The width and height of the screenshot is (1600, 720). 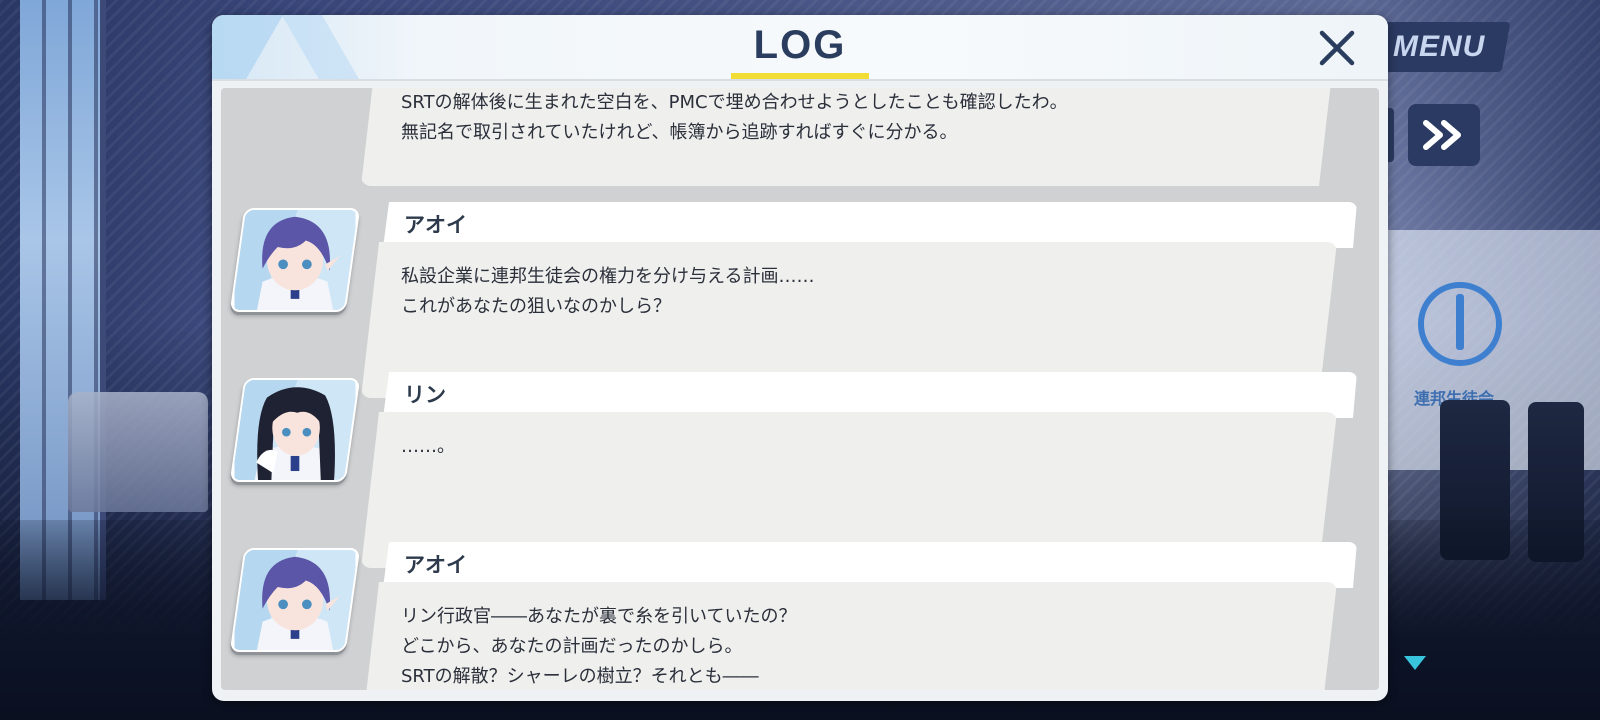 What do you see at coordinates (428, 446) in the screenshot?
I see `message-line: ……。` at bounding box center [428, 446].